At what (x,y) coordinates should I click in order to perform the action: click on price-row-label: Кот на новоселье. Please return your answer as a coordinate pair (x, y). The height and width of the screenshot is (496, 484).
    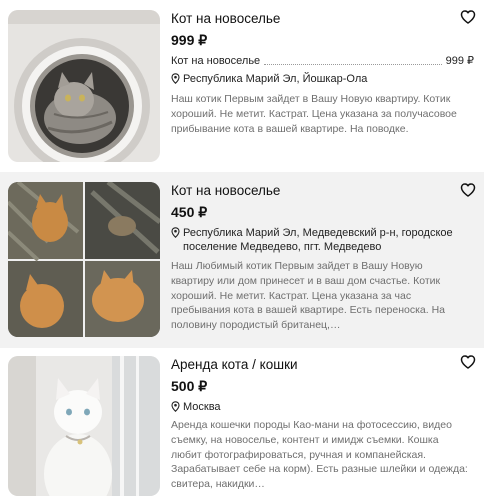
    Looking at the image, I should click on (216, 61).